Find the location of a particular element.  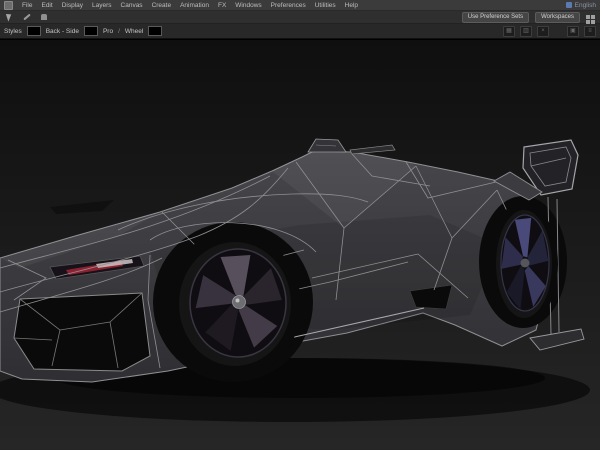

menu-layers: Layers is located at coordinates (102, 5).